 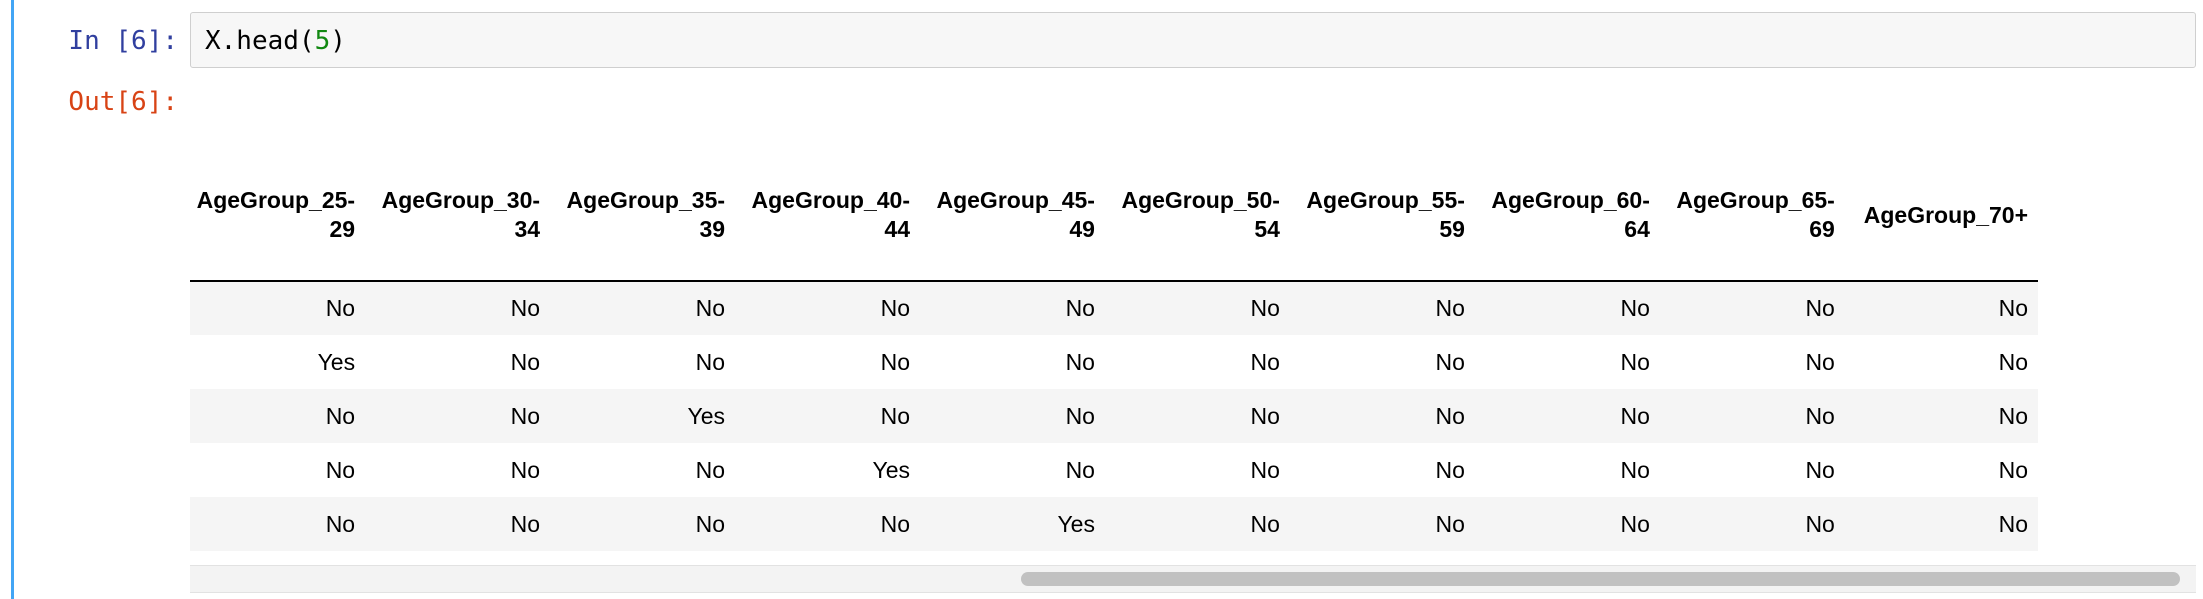 I want to click on column-header: AgeGroup_30- 34, so click(x=458, y=216).